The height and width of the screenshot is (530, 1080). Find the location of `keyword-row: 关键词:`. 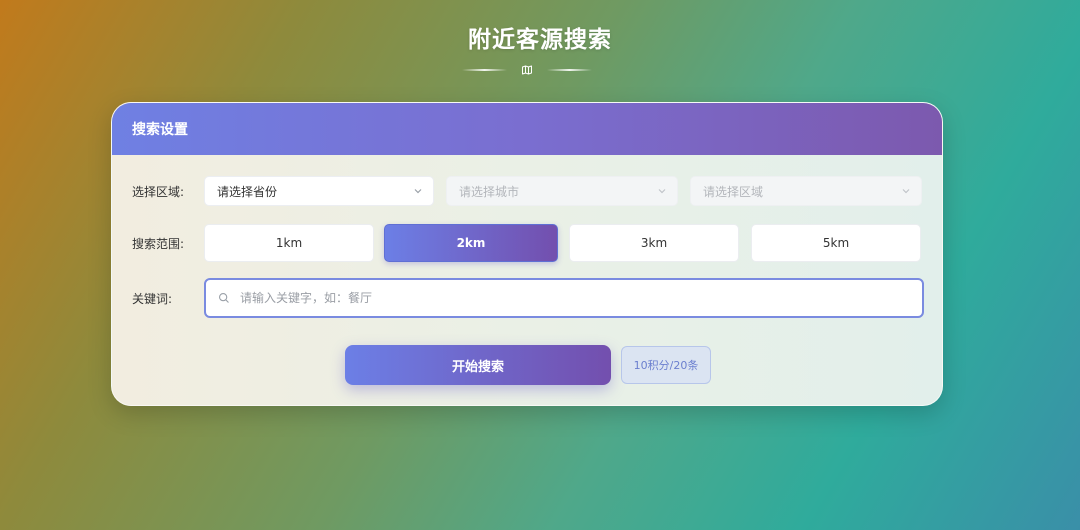

keyword-row: 关键词: is located at coordinates (528, 298).